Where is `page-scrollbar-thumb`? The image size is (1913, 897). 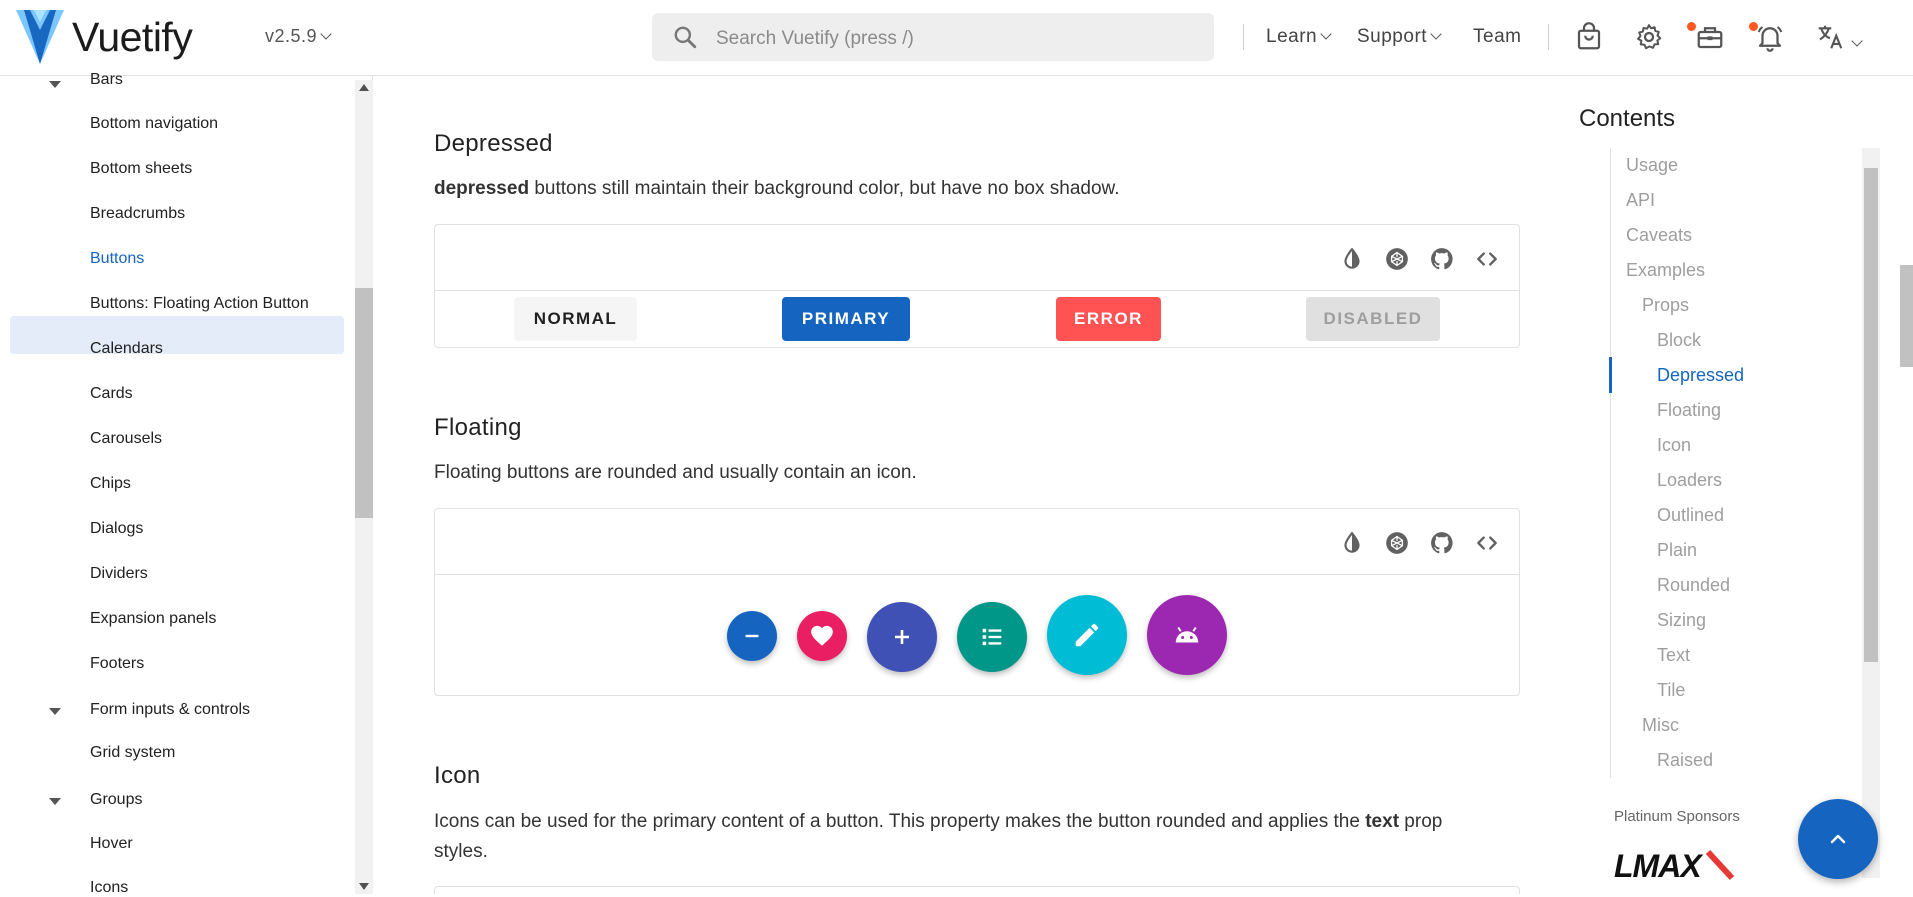 page-scrollbar-thumb is located at coordinates (1906, 316).